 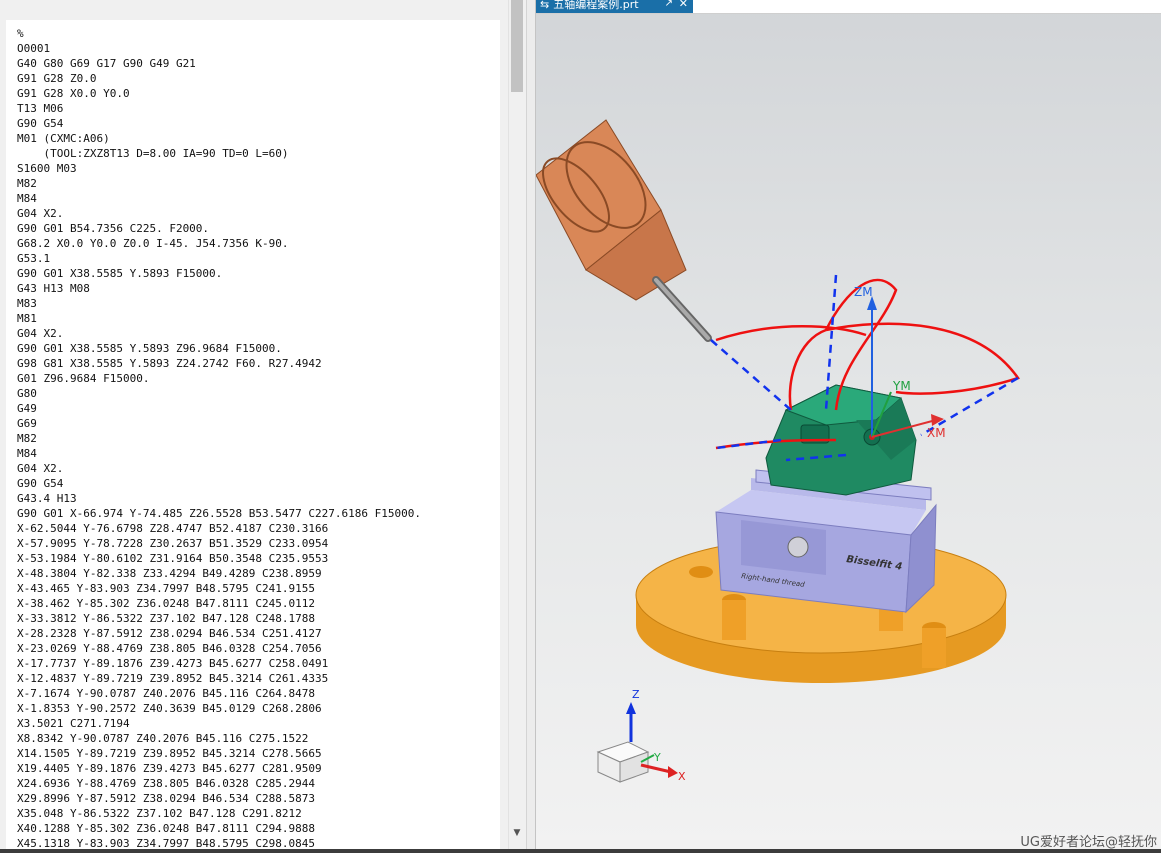 What do you see at coordinates (73, 93) in the screenshot?
I see `gcode-line: G91 G28 X0.0 Y0.0` at bounding box center [73, 93].